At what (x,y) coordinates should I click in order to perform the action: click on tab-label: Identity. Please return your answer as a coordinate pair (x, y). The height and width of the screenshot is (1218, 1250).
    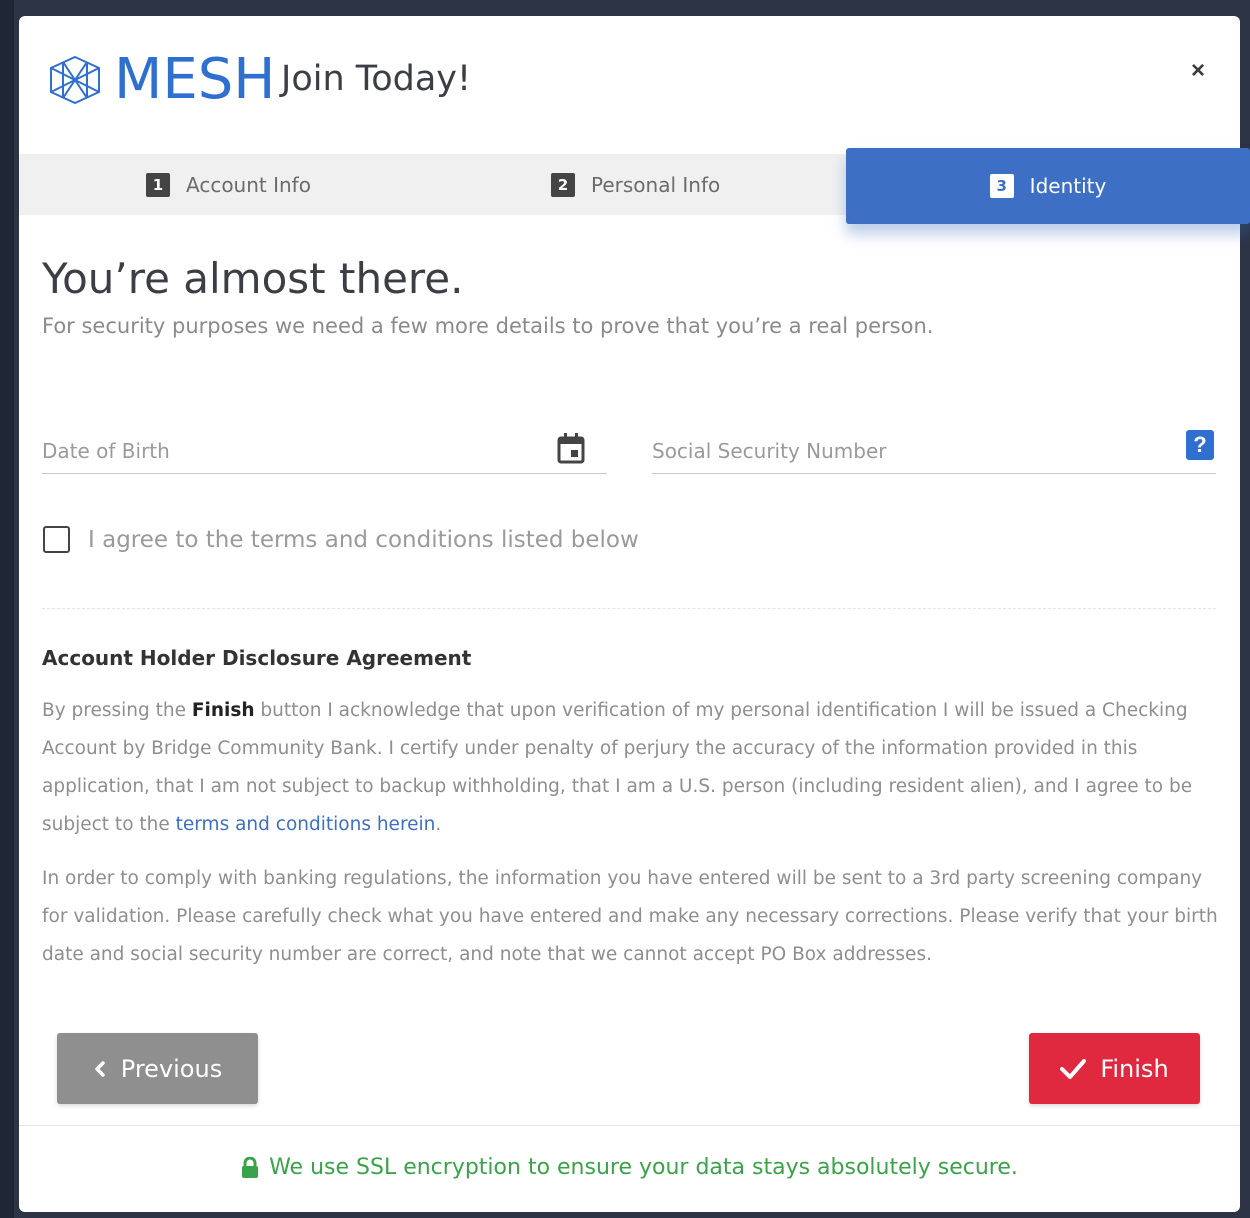
    Looking at the image, I should click on (1068, 186).